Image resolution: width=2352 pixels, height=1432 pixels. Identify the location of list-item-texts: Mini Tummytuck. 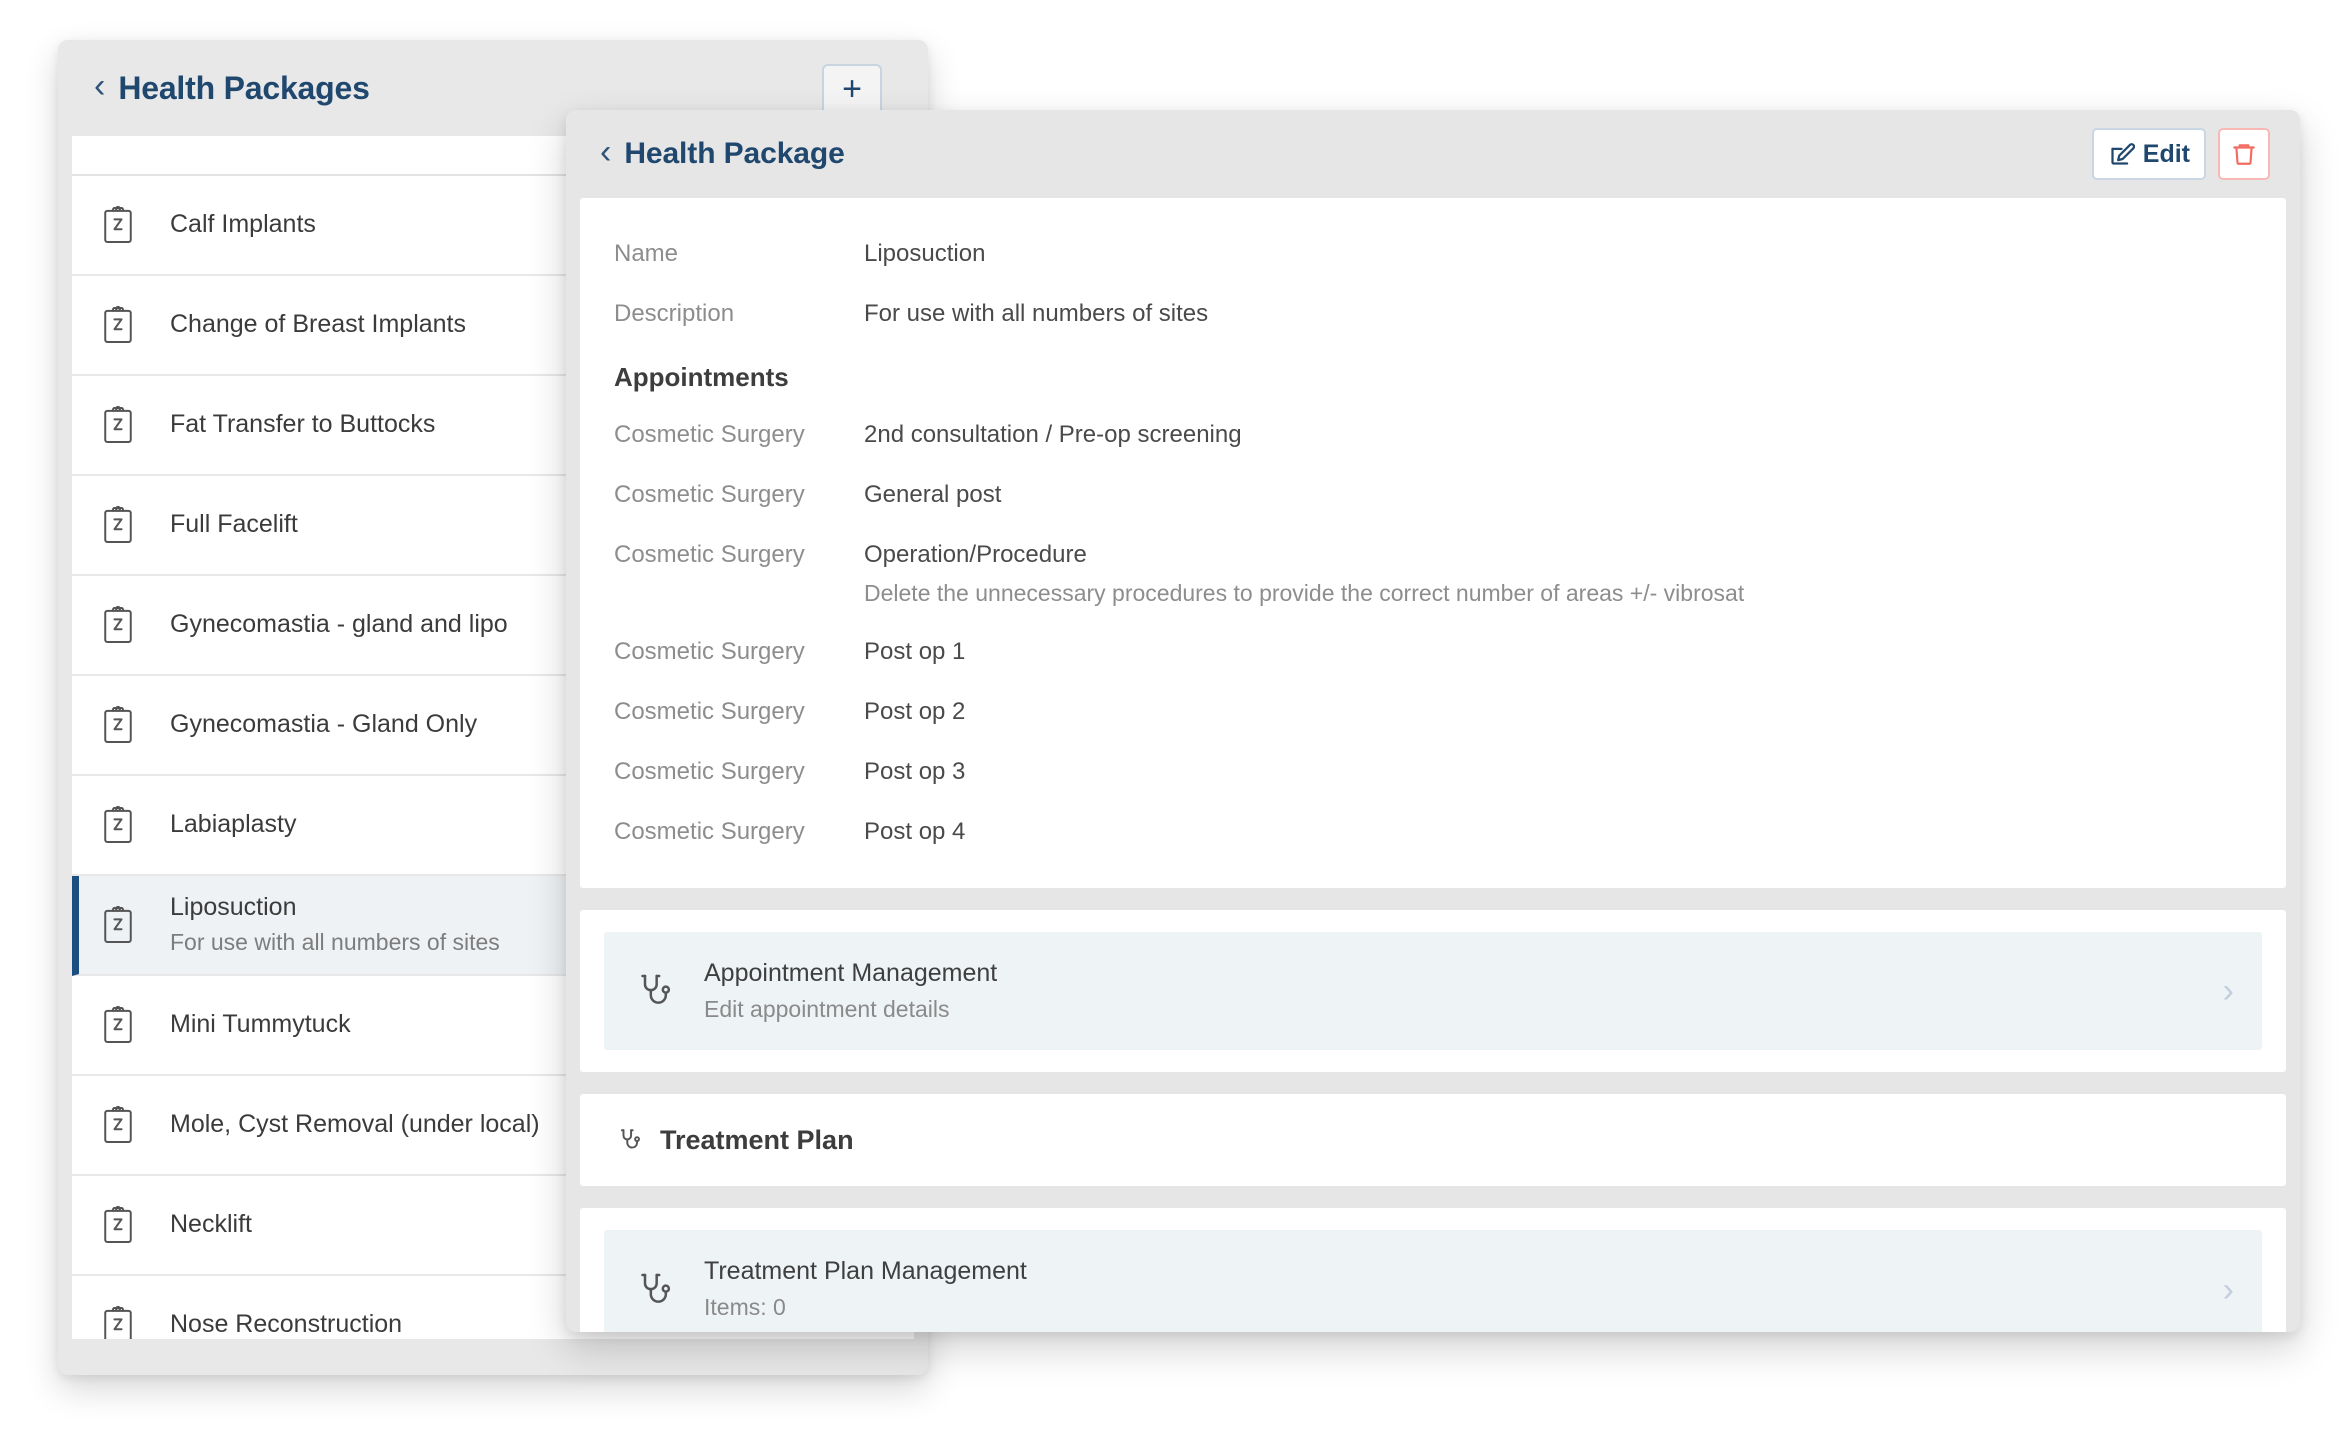
(260, 1024).